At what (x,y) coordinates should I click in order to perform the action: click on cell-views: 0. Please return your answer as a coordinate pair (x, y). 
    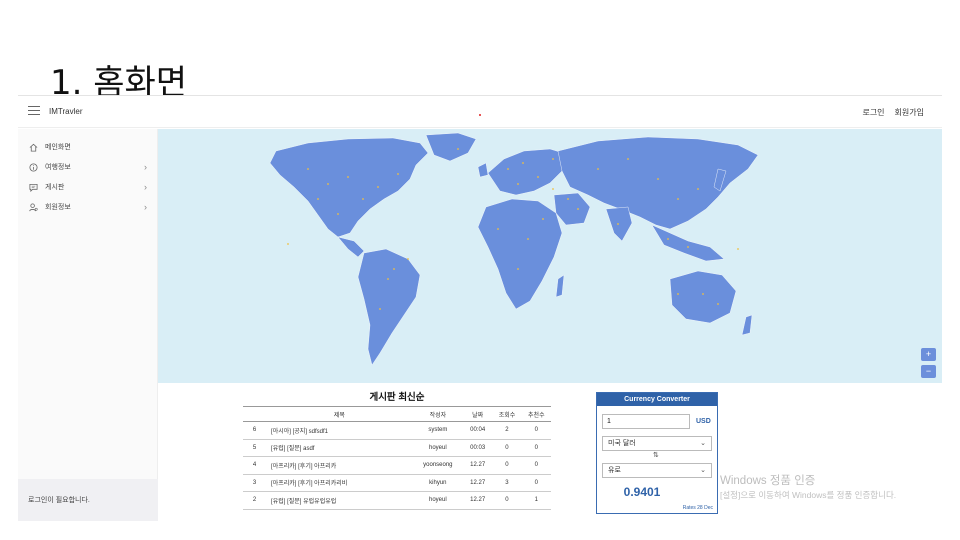
    Looking at the image, I should click on (507, 500).